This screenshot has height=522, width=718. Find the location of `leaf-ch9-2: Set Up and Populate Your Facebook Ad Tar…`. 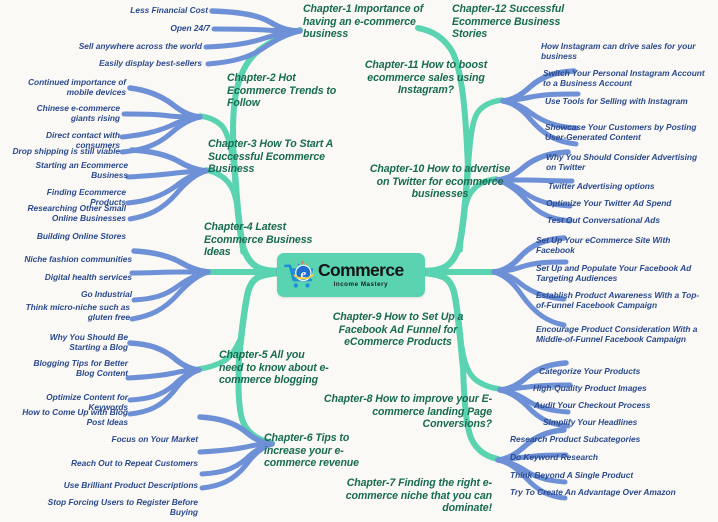

leaf-ch9-2: Set Up and Populate Your Facebook Ad Tar… is located at coordinates (624, 273).